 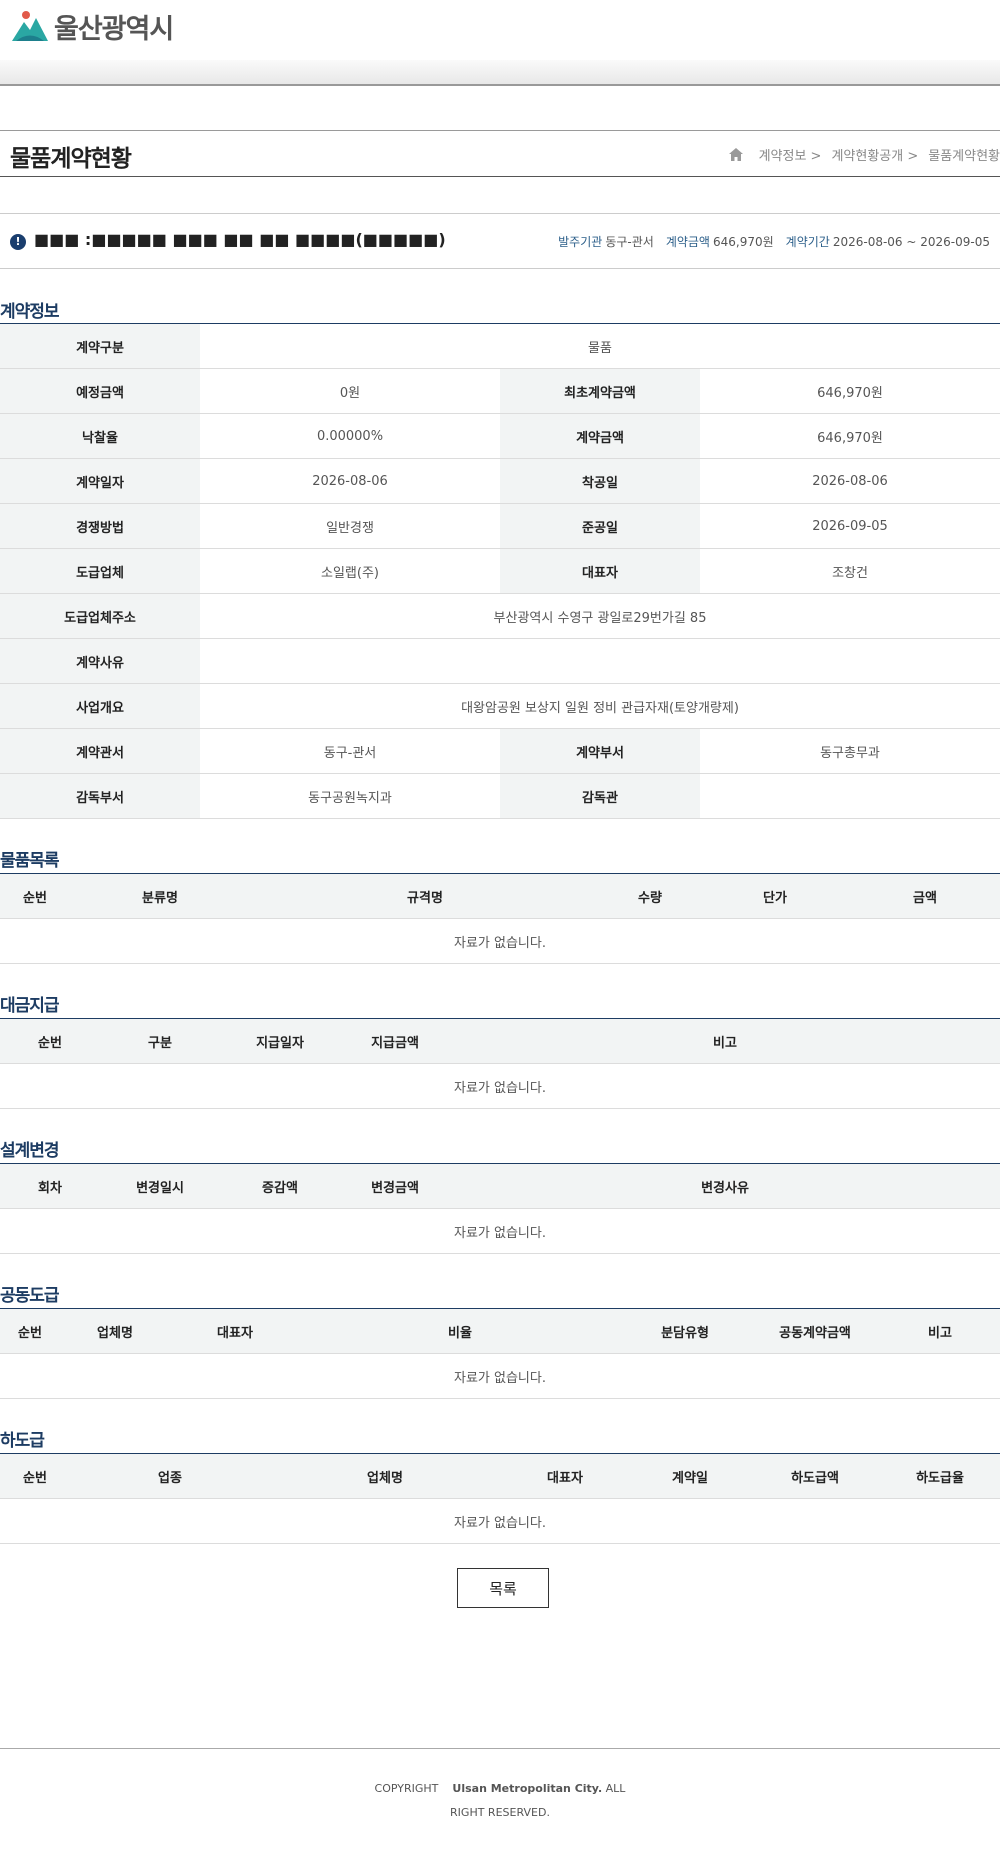 I want to click on field-value: 일반경쟁, so click(x=350, y=526).